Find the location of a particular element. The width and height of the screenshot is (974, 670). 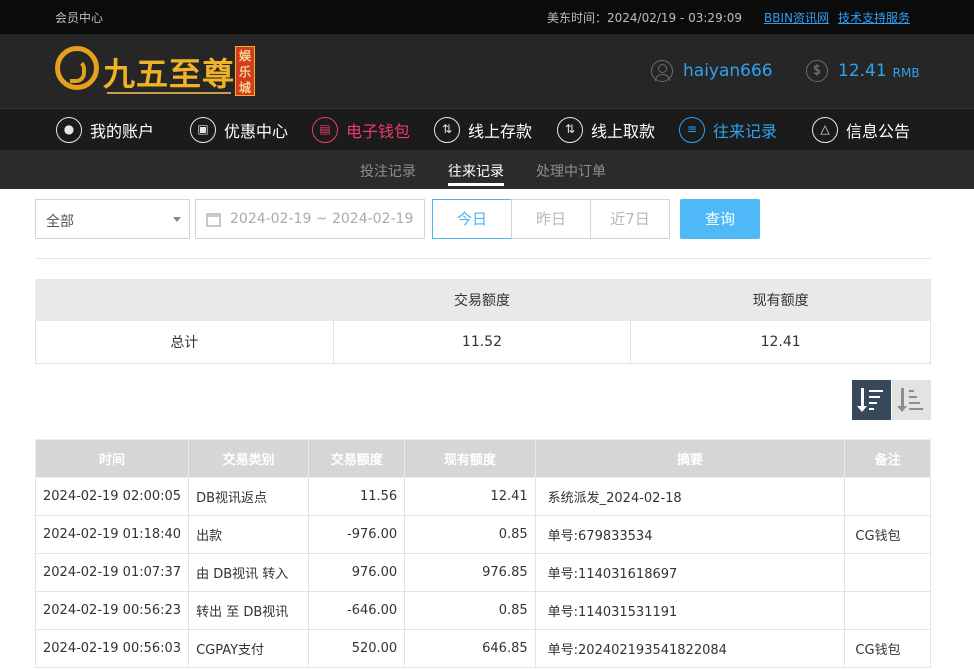

gift-icon: ▣ is located at coordinates (203, 130).